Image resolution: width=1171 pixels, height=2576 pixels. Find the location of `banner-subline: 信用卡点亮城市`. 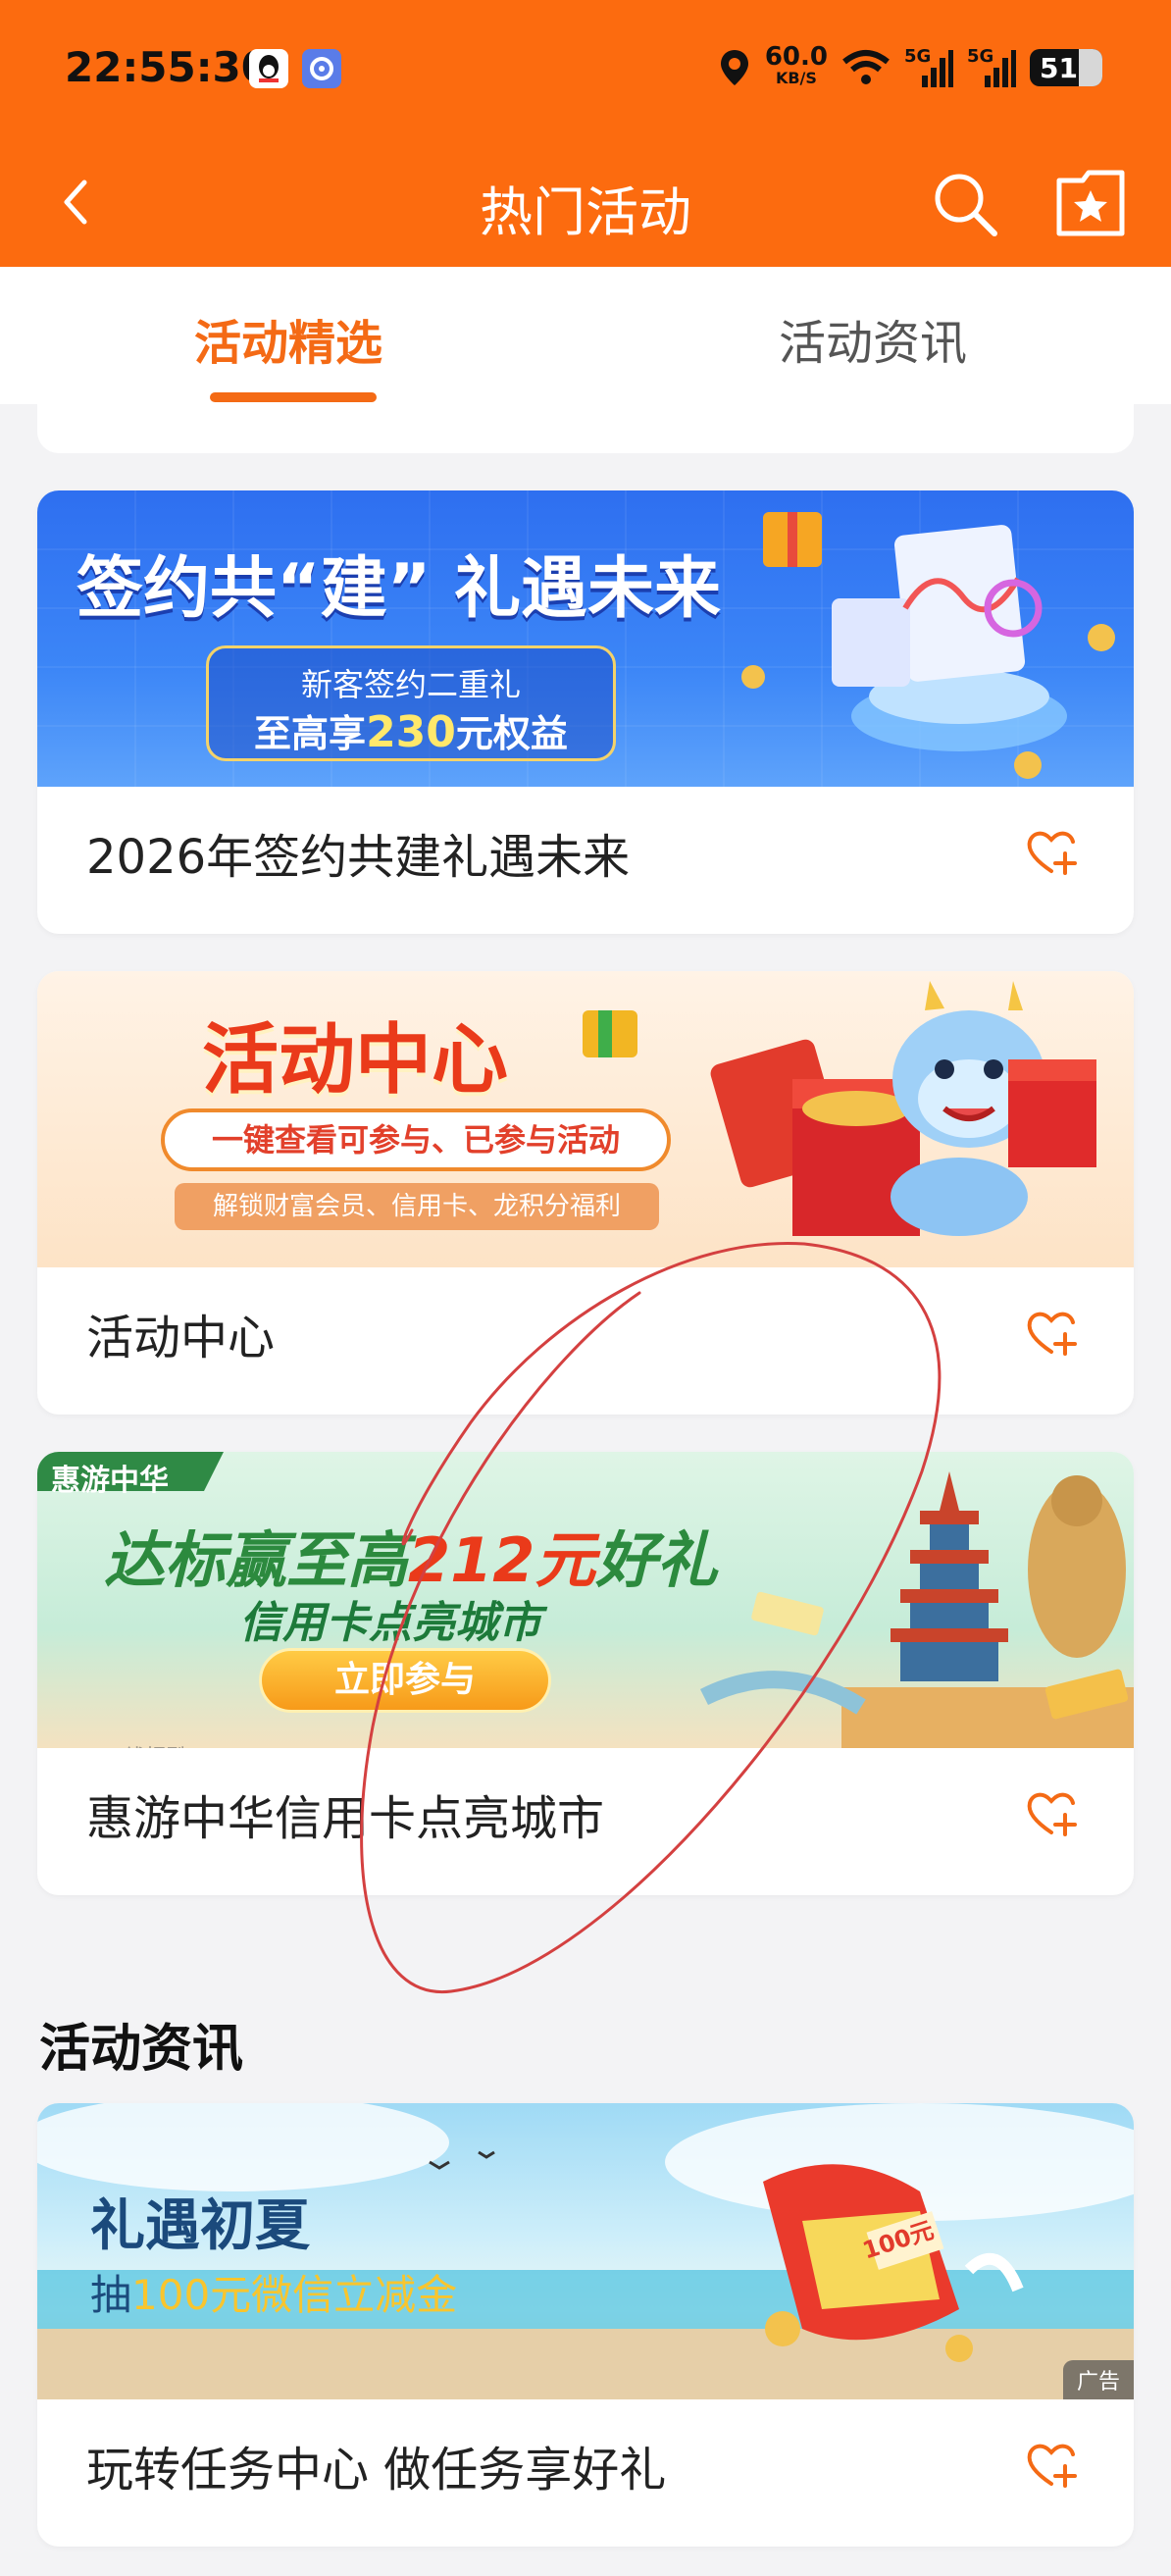

banner-subline: 信用卡点亮城市 is located at coordinates (390, 1623).